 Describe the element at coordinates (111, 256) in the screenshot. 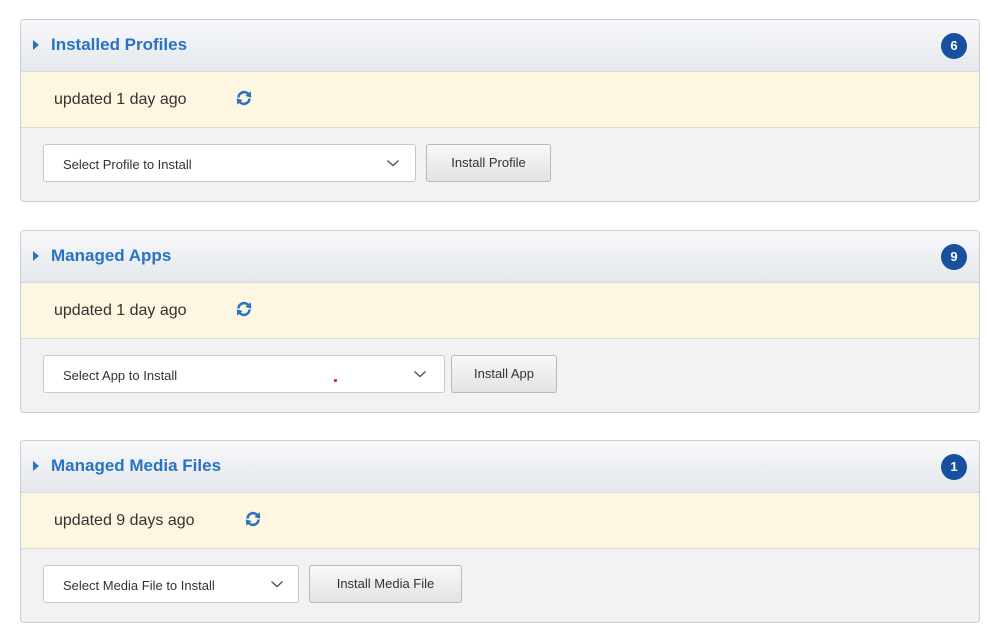

I see `managed-apps-title: Managed Apps` at that location.